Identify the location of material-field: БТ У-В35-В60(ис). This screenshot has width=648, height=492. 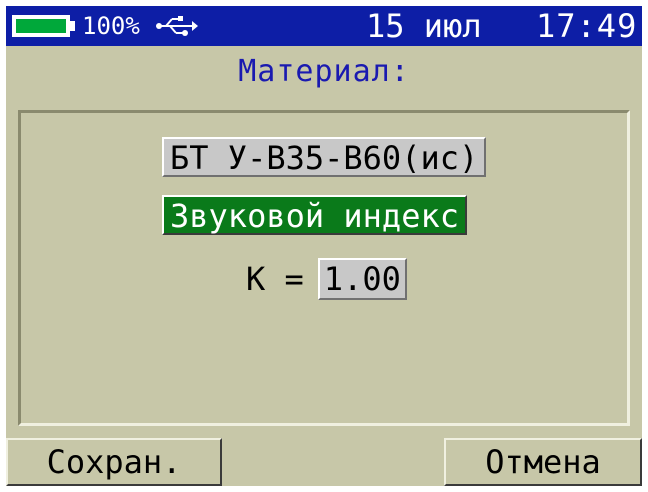
(324, 157).